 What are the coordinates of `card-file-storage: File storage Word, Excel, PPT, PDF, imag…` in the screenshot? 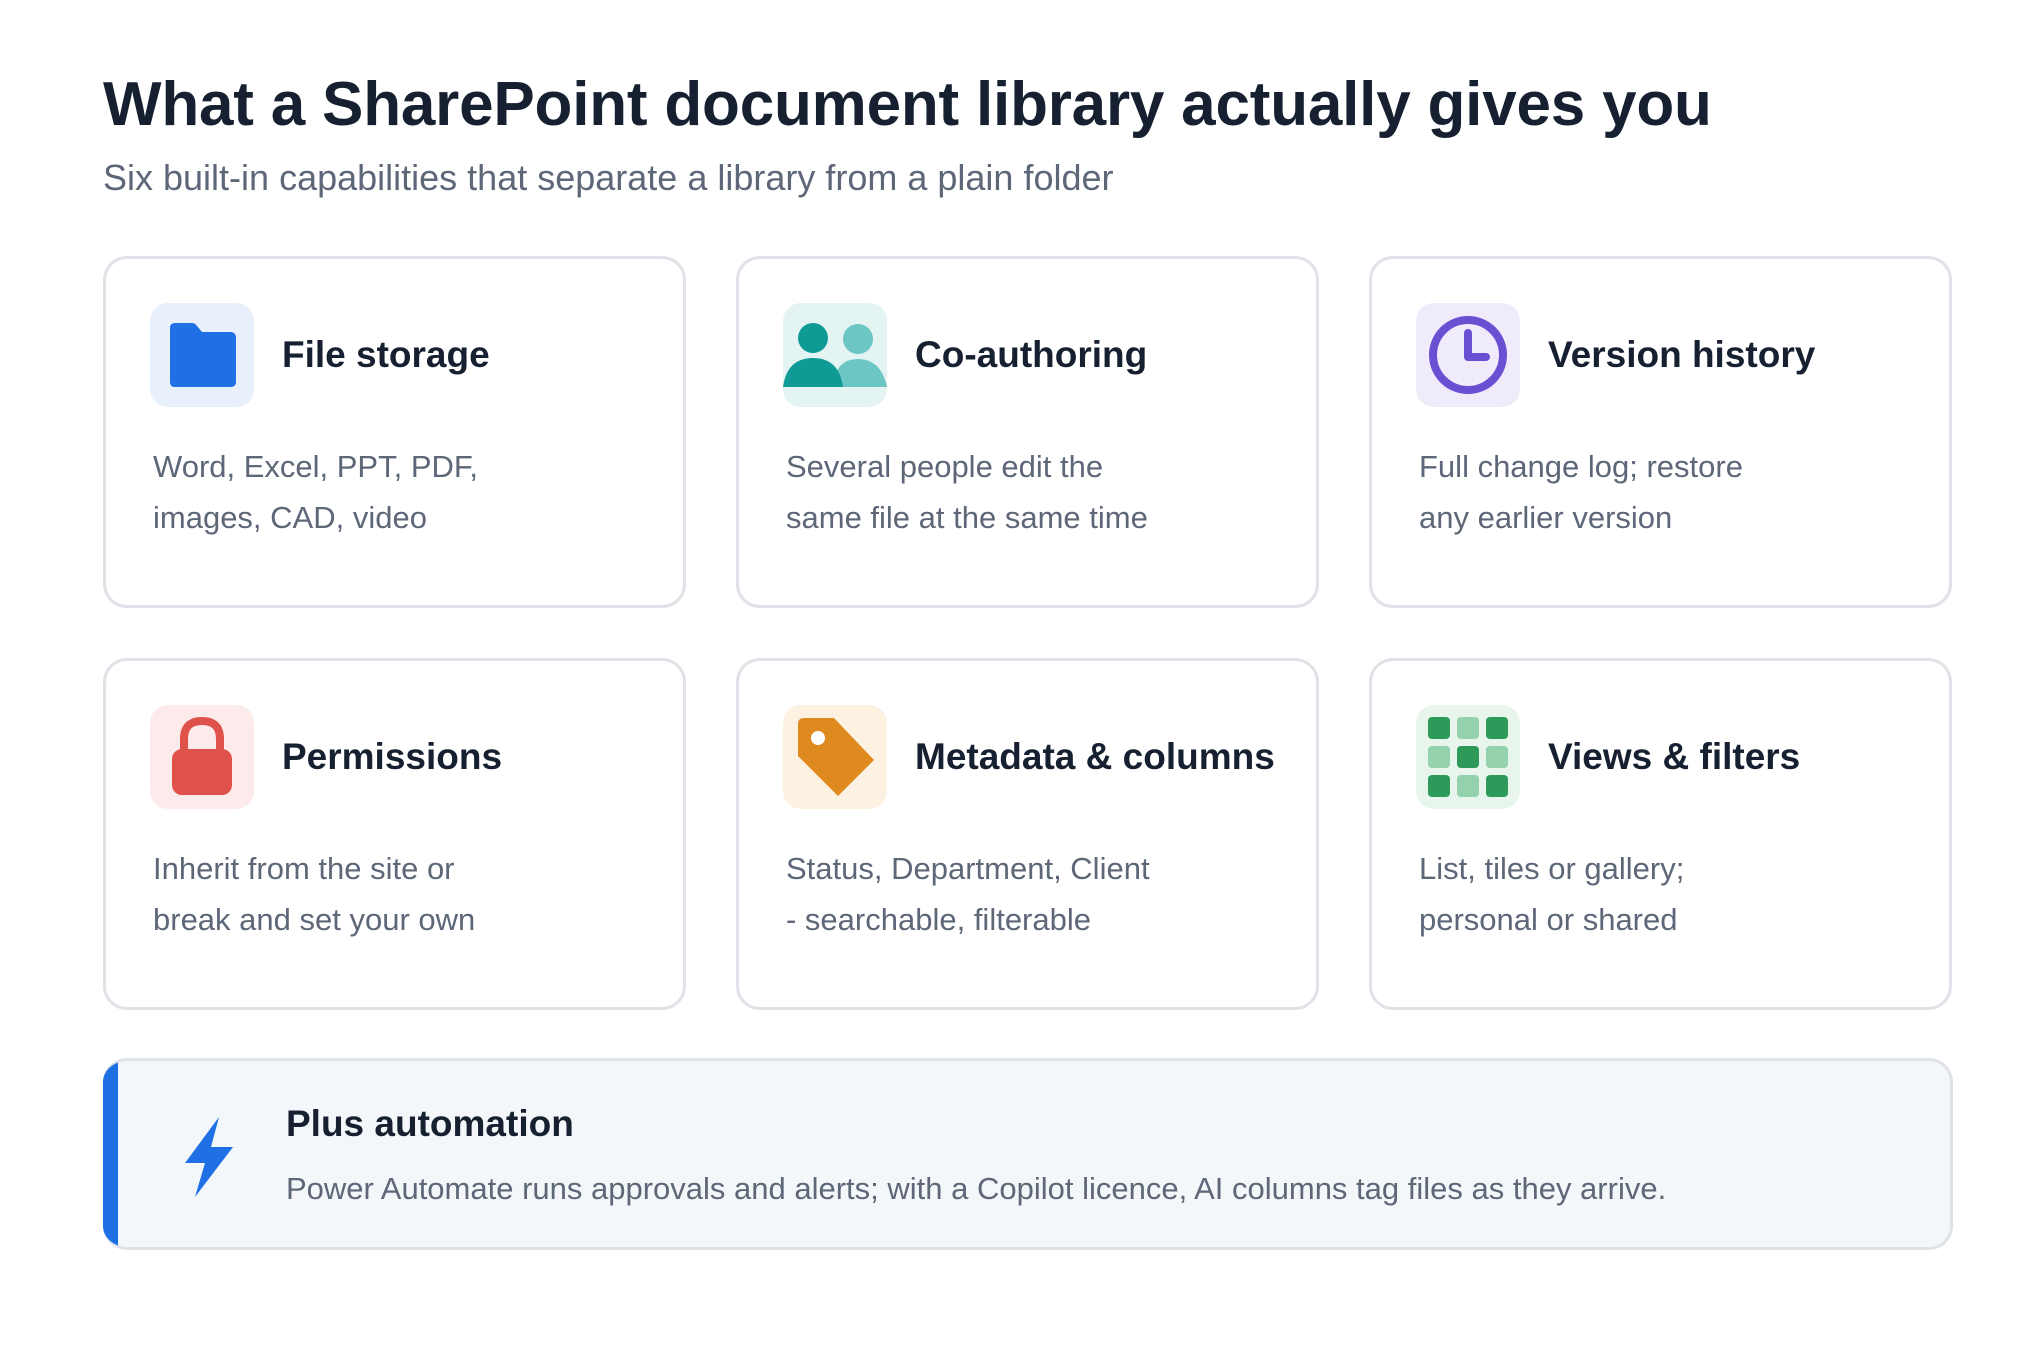 It's located at (394, 432).